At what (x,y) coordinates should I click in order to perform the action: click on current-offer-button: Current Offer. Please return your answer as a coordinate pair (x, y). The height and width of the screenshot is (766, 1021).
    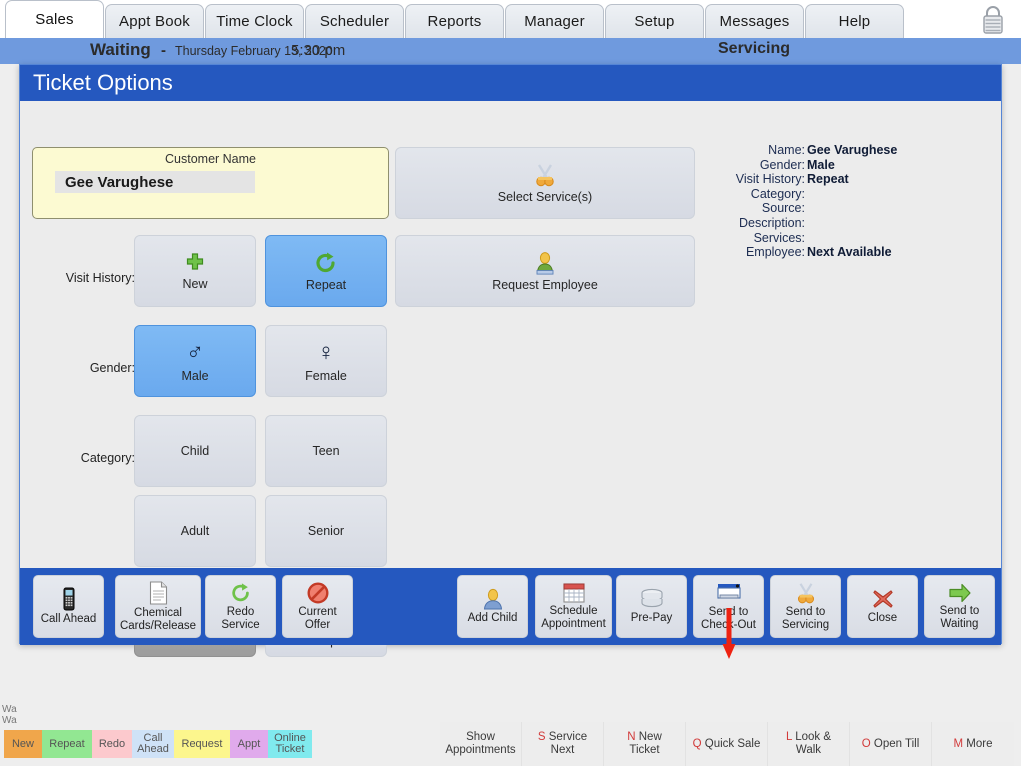
    Looking at the image, I should click on (317, 606).